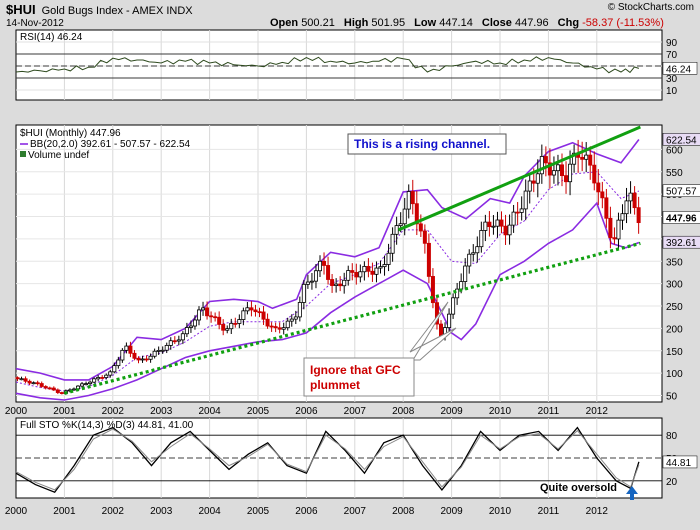  I want to click on rsi-tick-label: 90, so click(672, 43).